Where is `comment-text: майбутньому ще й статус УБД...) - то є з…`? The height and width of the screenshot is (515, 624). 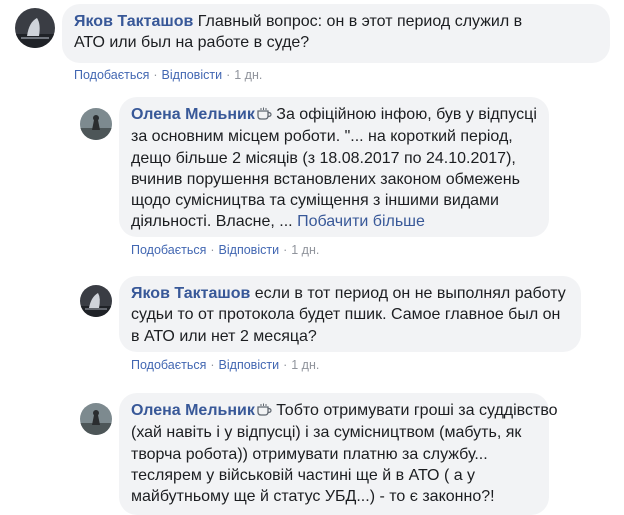 comment-text: майбутньому ще й статус УБД...) - то є з… is located at coordinates (313, 497).